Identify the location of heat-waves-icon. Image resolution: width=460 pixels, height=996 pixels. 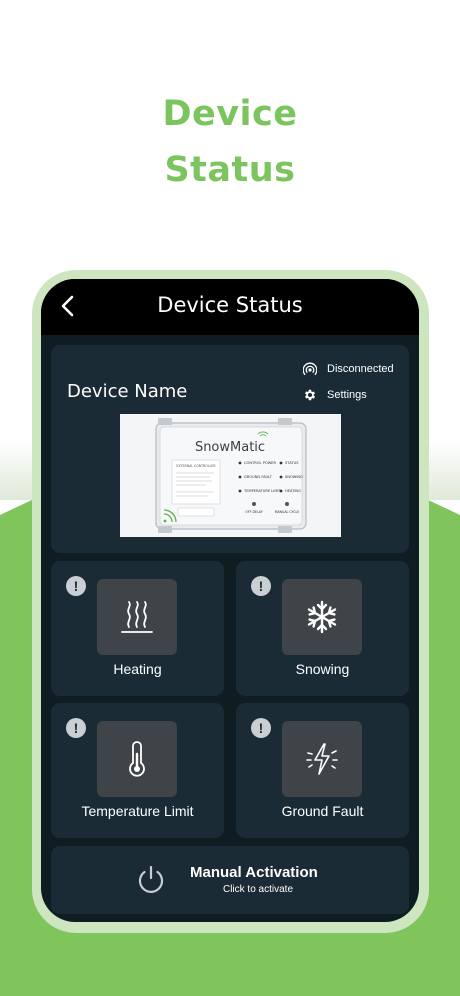
(137, 617).